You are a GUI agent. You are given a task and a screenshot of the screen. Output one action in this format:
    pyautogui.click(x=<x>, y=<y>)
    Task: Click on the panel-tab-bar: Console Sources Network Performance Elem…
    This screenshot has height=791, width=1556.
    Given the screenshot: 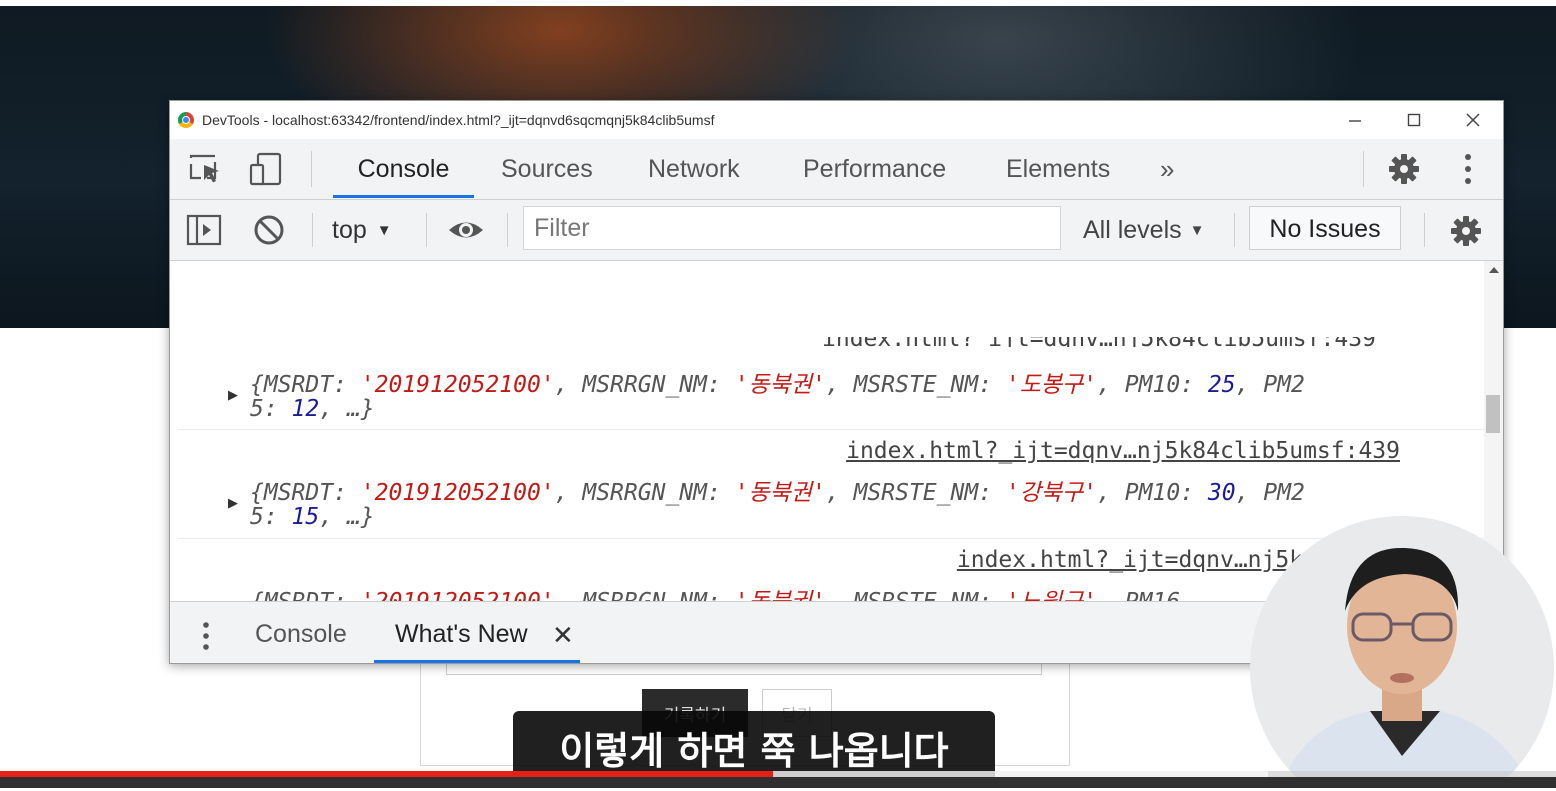 What is the action you would take?
    pyautogui.click(x=836, y=169)
    